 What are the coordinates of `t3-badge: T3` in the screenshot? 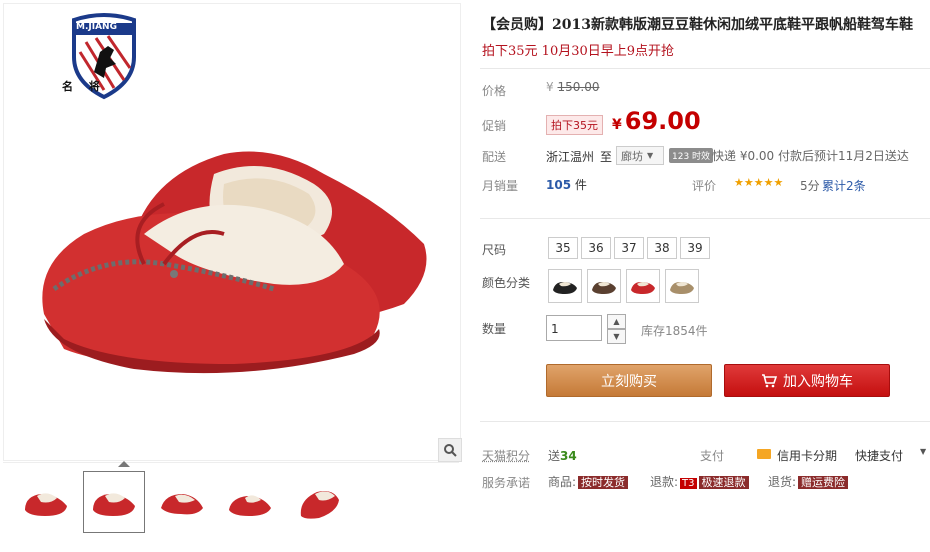 It's located at (688, 483).